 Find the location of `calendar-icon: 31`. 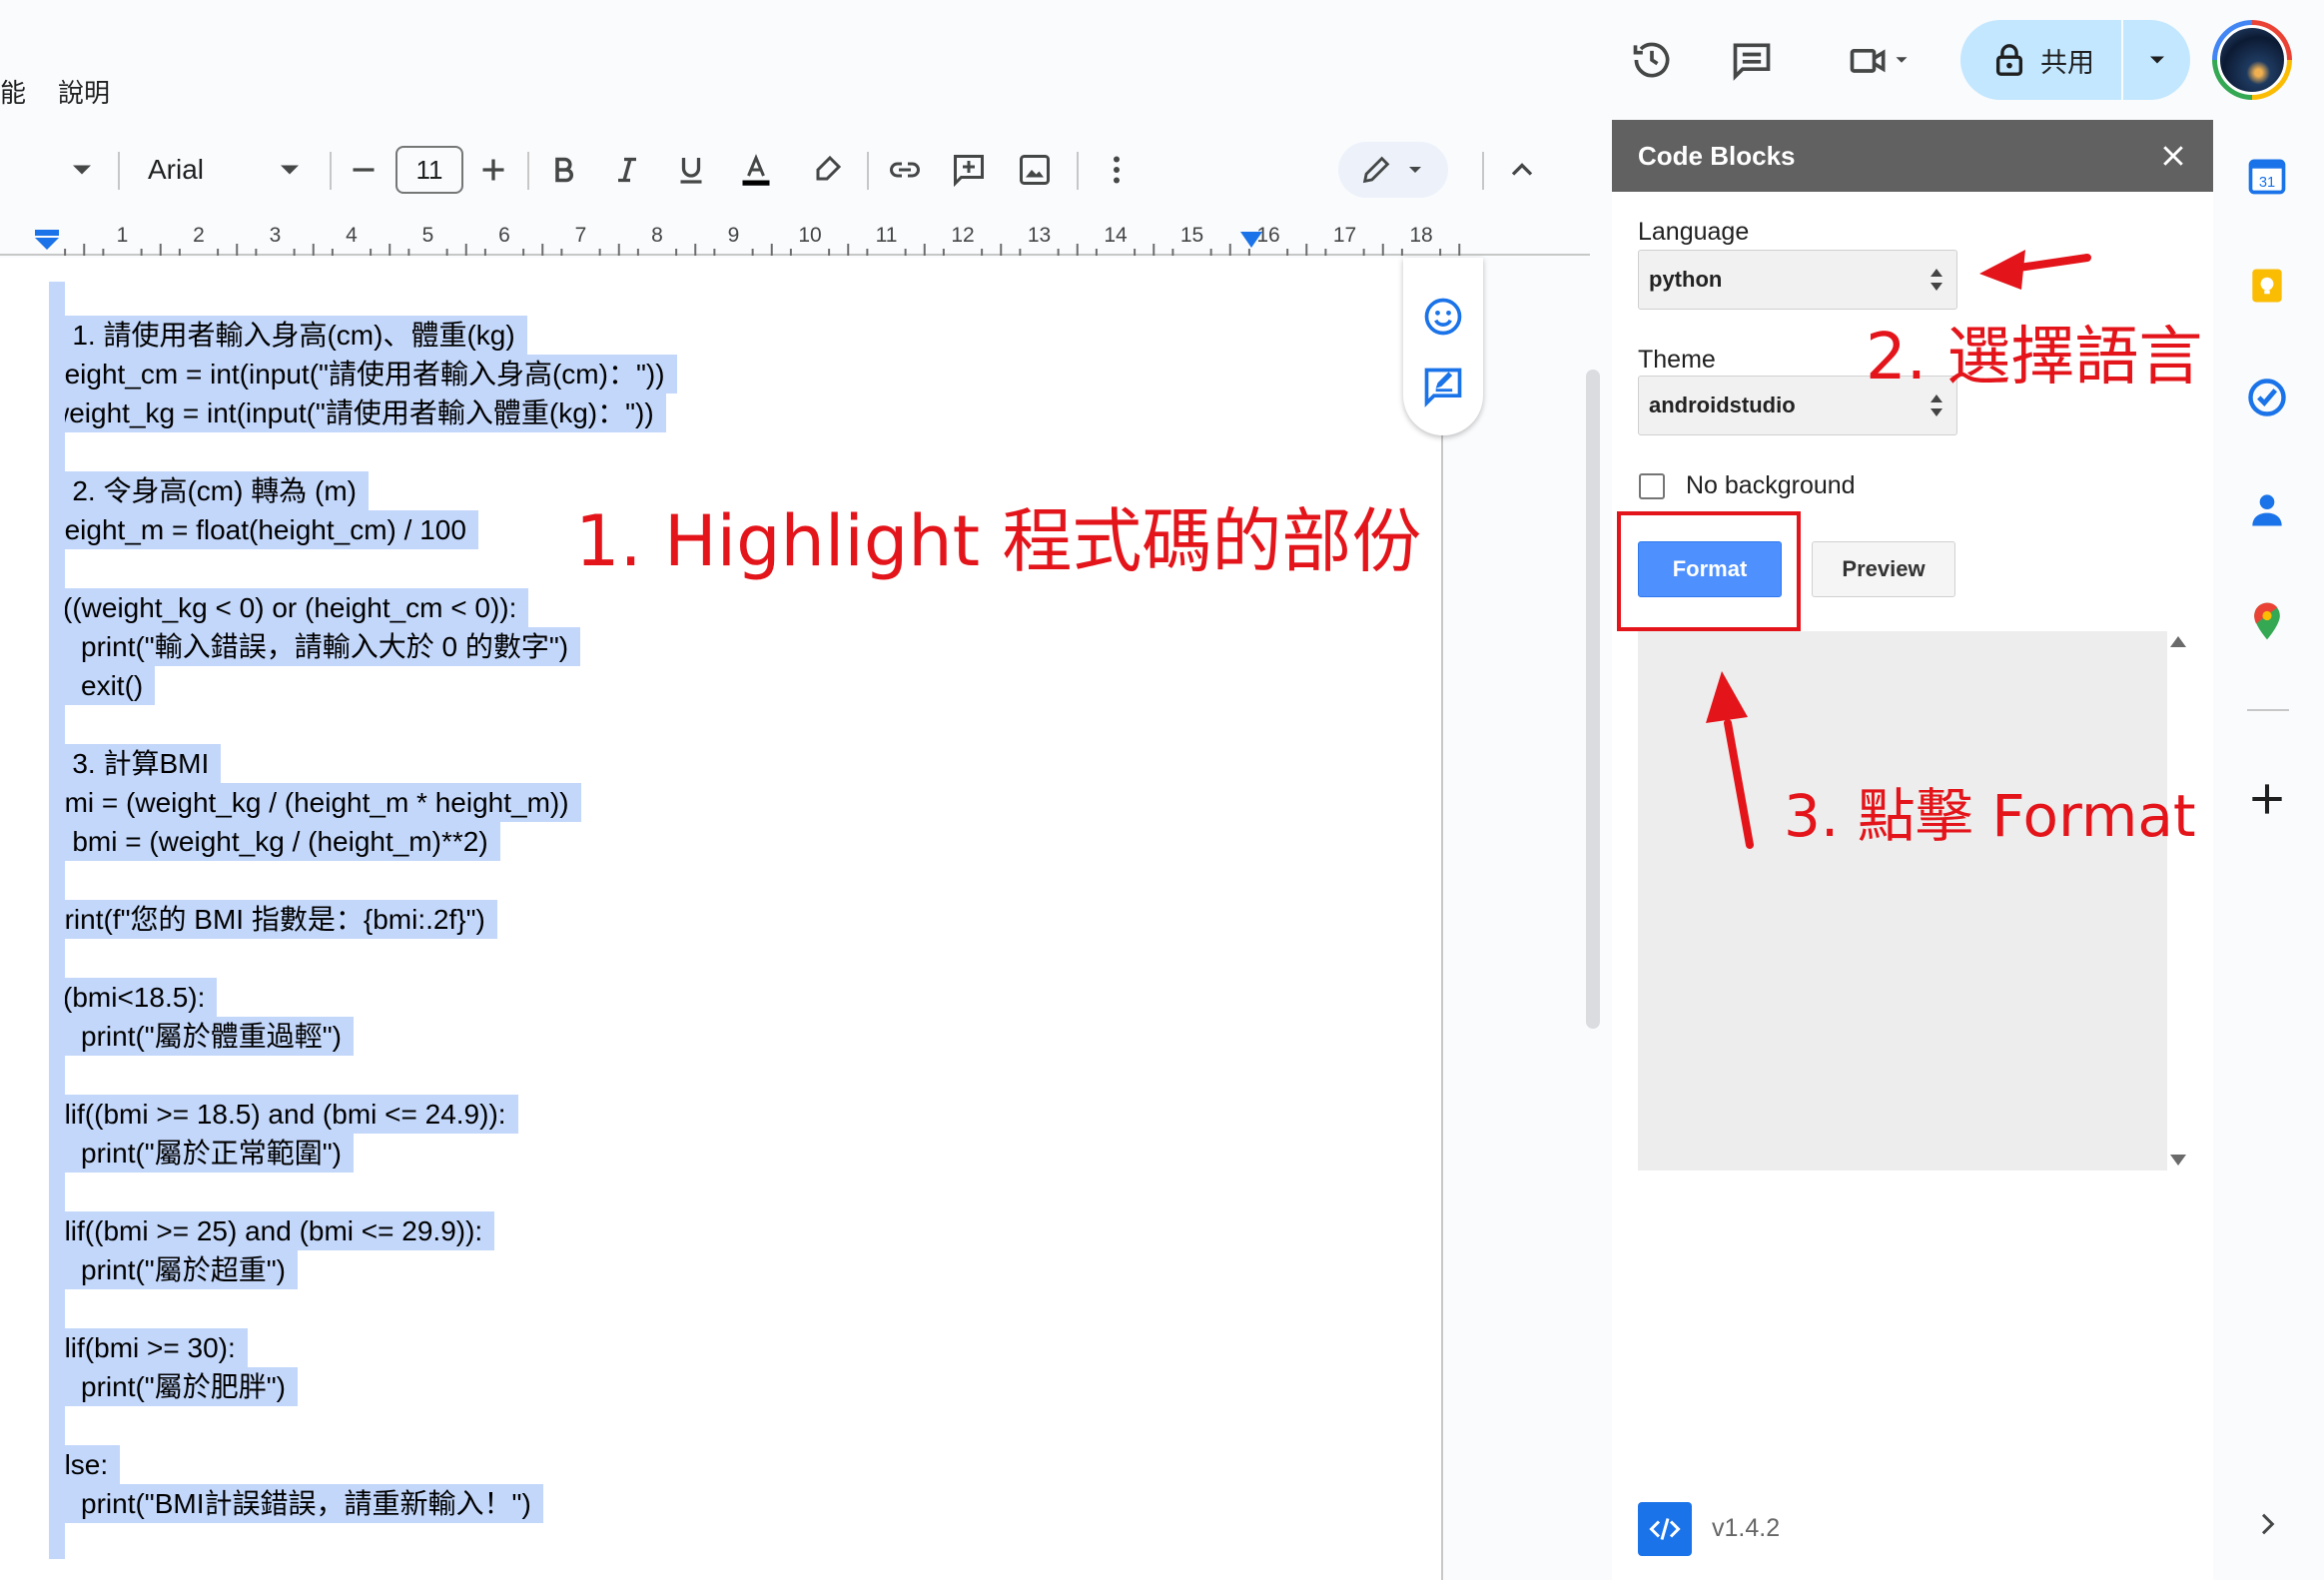

calendar-icon: 31 is located at coordinates (2267, 176).